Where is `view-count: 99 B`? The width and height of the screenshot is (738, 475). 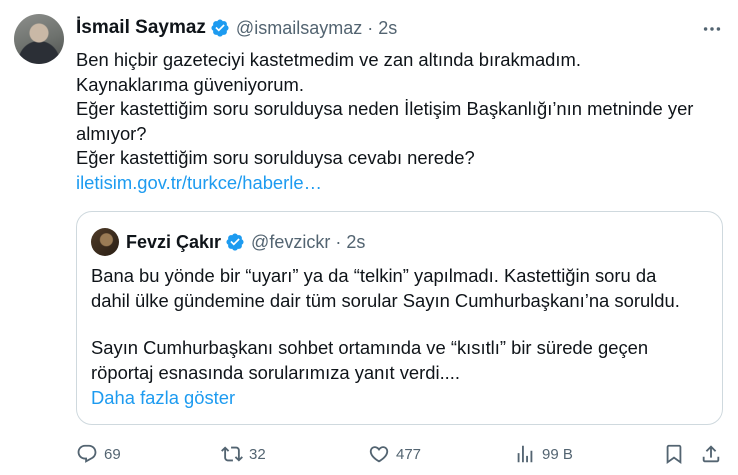
view-count: 99 B is located at coordinates (557, 454).